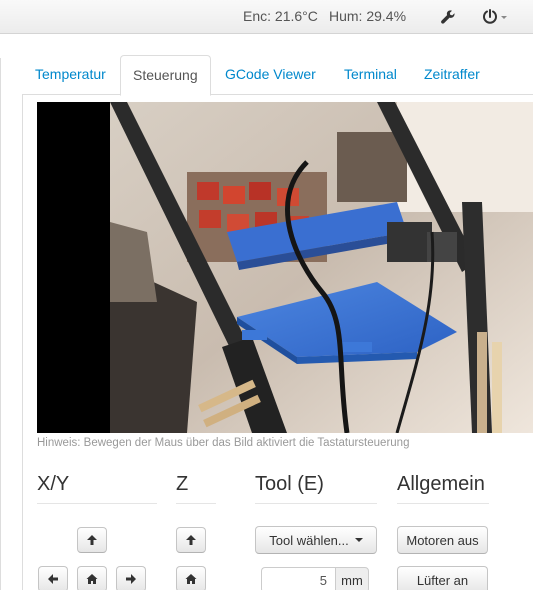 The width and height of the screenshot is (533, 590). What do you see at coordinates (182, 484) in the screenshot?
I see `section-title-z: Z` at bounding box center [182, 484].